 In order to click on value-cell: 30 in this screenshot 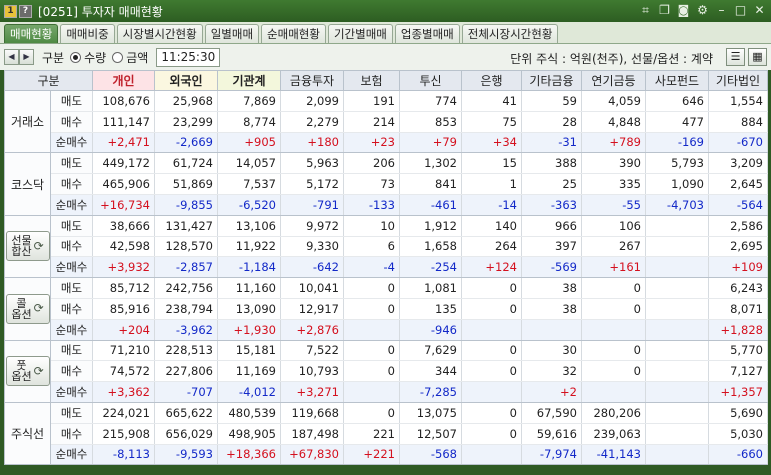, I will do `click(551, 351)`.